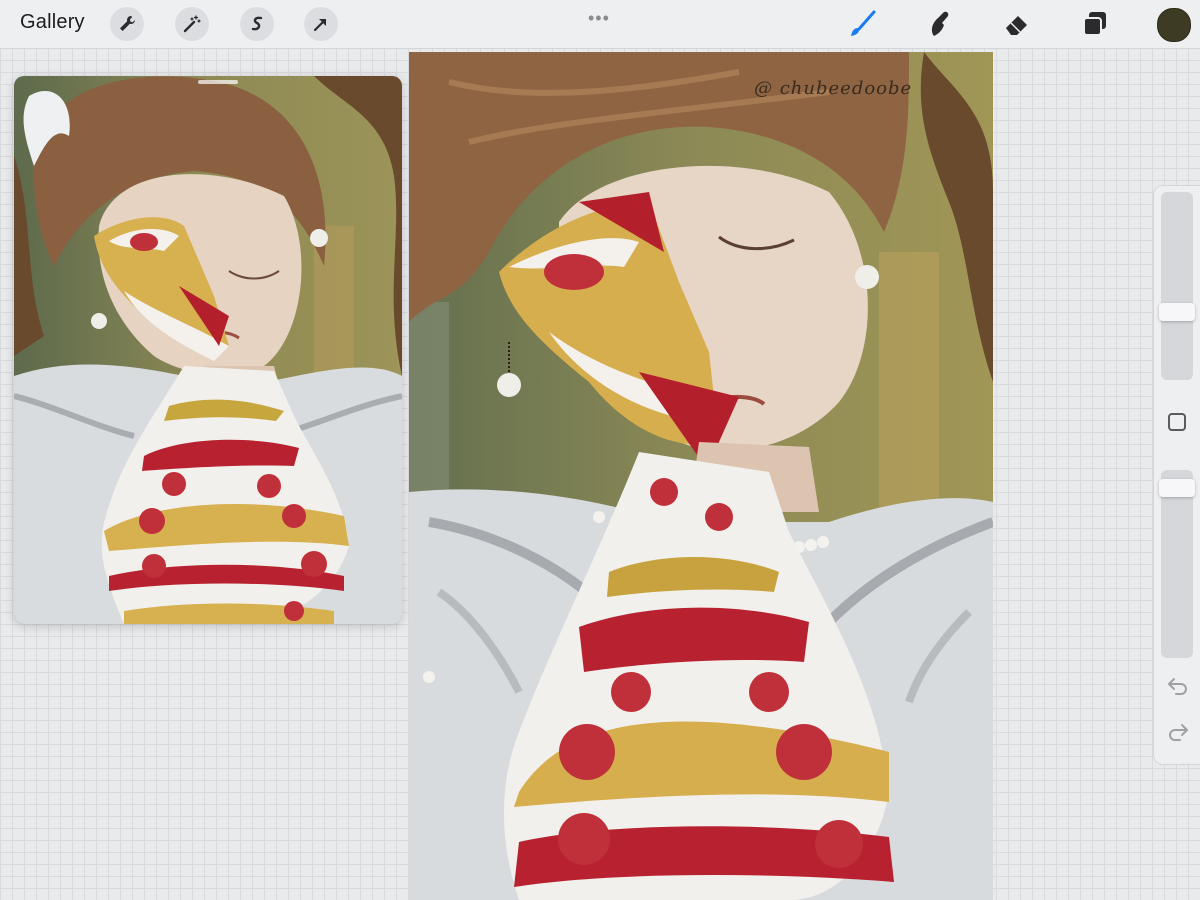 Image resolution: width=1200 pixels, height=900 pixels. Describe the element at coordinates (833, 88) in the screenshot. I see `artist-signature: @ chubeedoobe` at that location.